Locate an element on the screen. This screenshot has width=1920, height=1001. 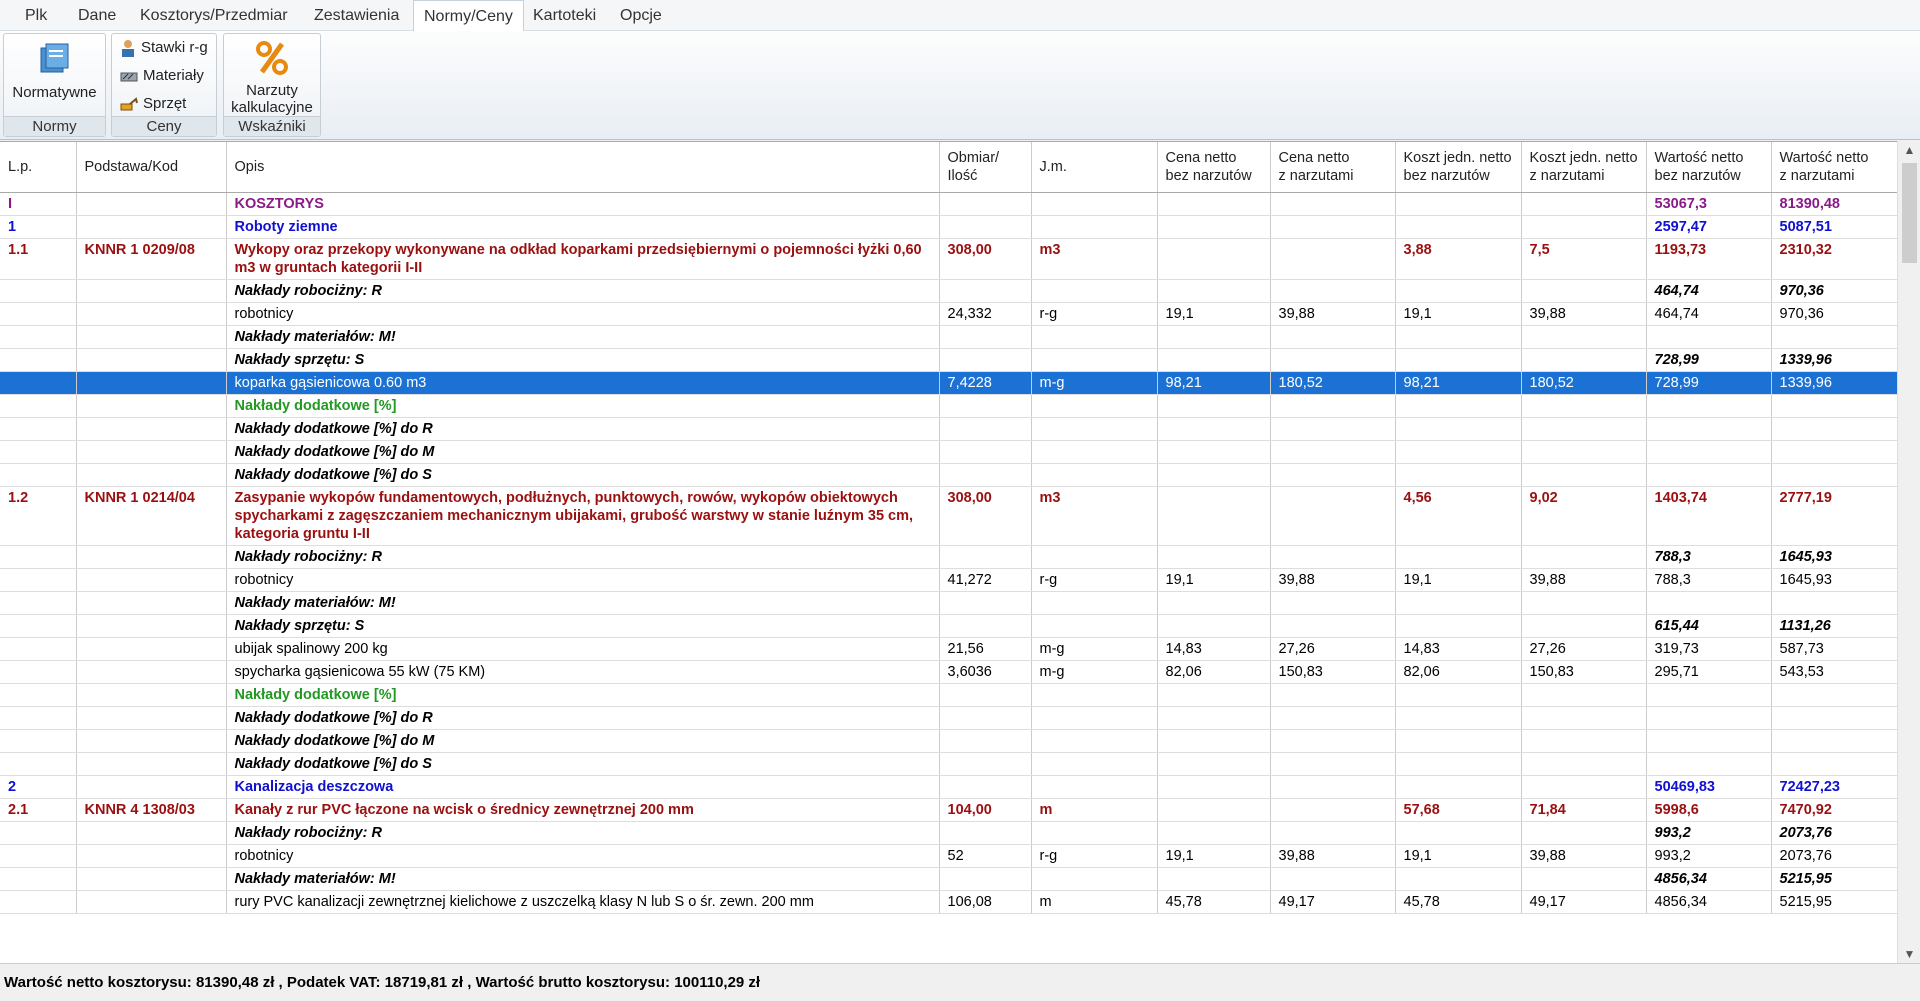
vertical-scrollbar: ▲ ▼ is located at coordinates (1908, 552).